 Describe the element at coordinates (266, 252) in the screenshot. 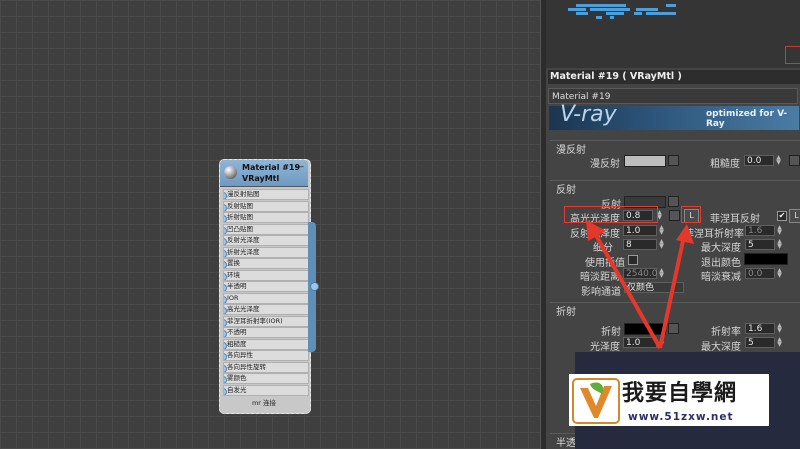

I see `node-slot: 折射光泽度` at that location.